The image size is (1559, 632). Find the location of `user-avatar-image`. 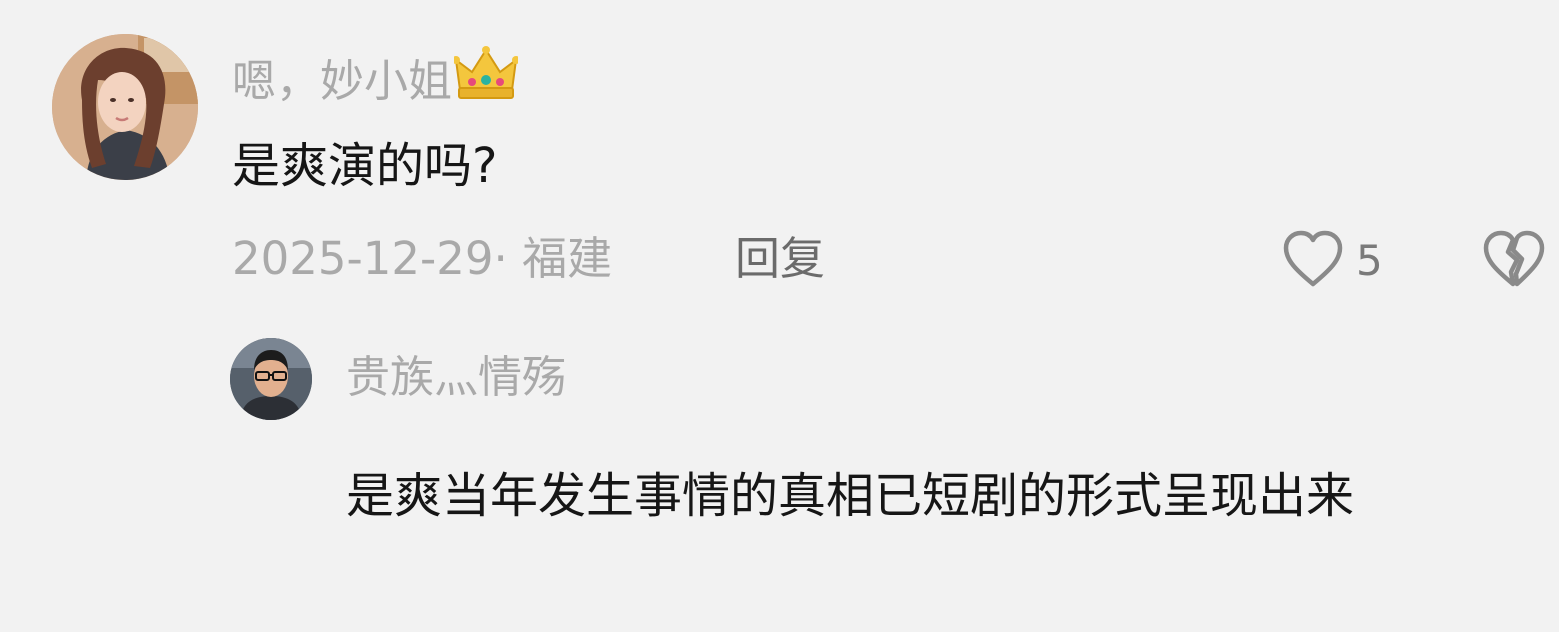

user-avatar-image is located at coordinates (125, 107).